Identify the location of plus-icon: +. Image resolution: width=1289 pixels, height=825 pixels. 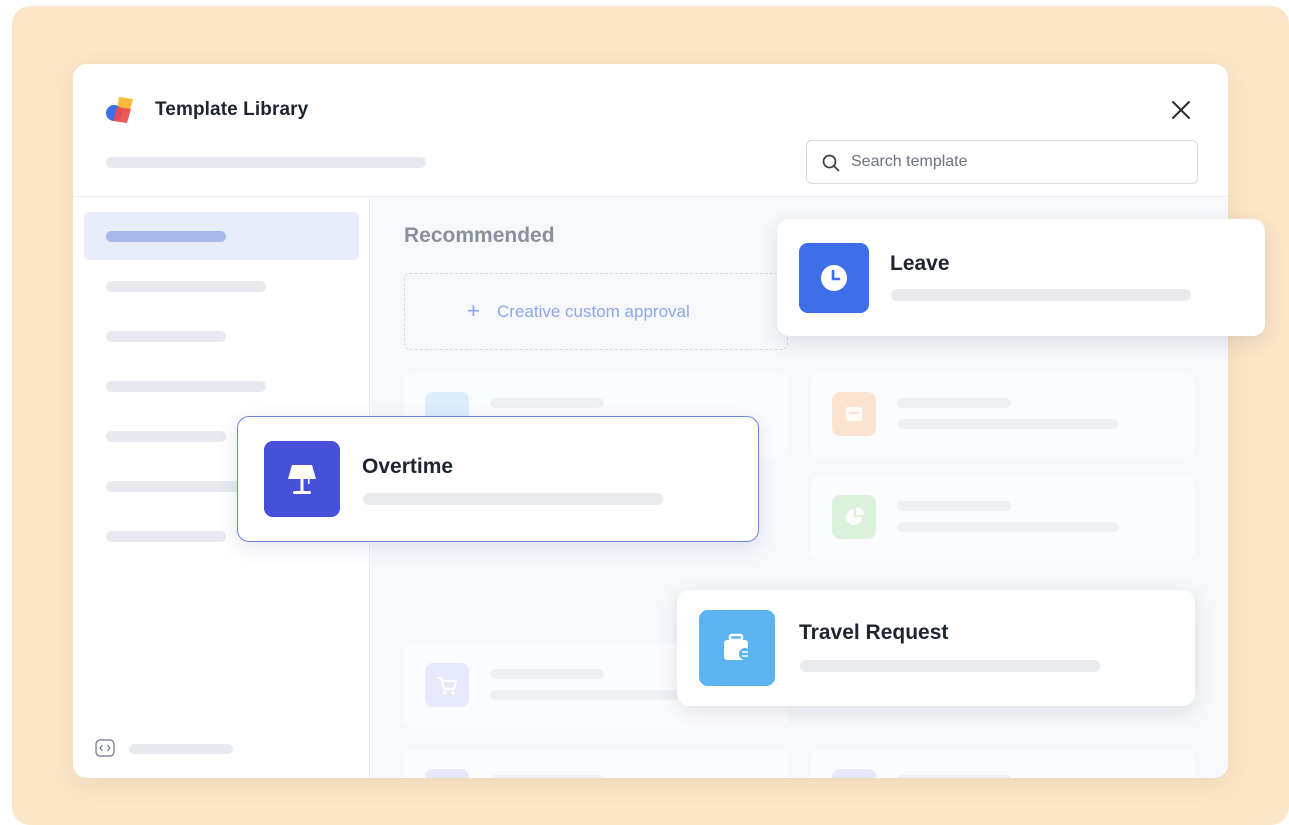
(473, 310).